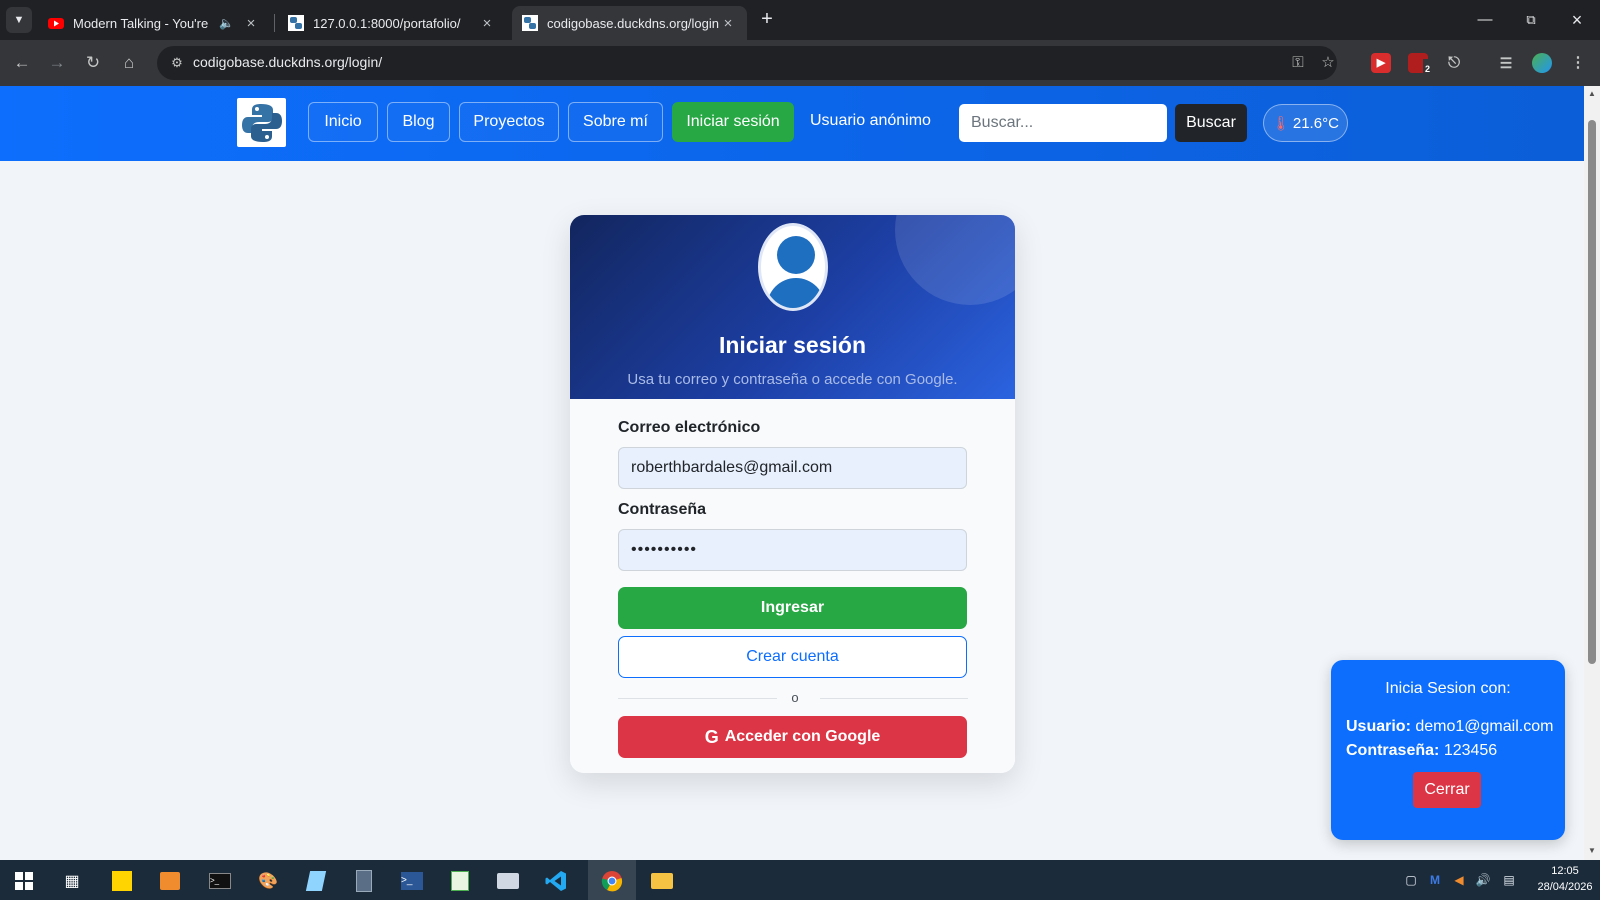 This screenshot has height=900, width=1600. I want to click on tab-login: codigobase.duckdns.org/login/ ×, so click(629, 23).